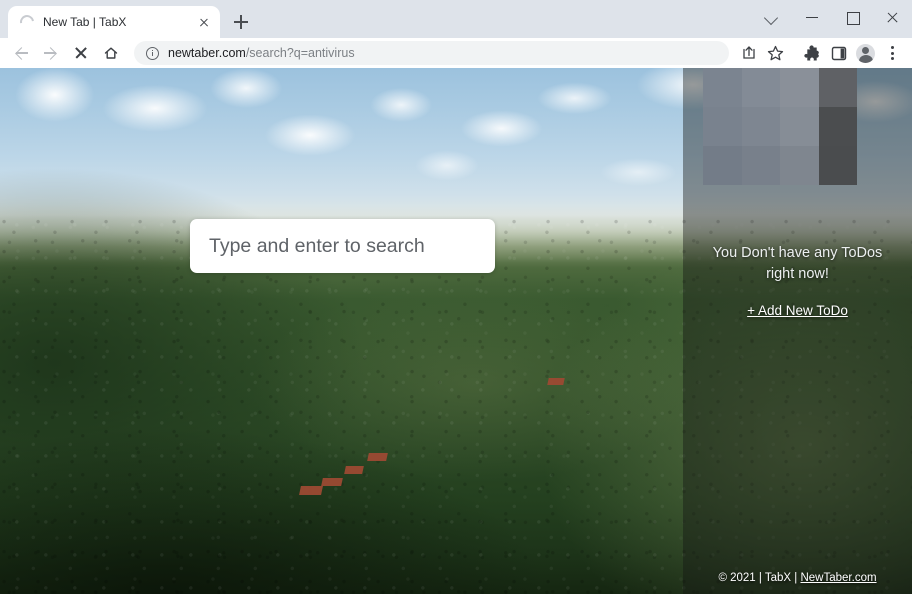 Image resolution: width=912 pixels, height=594 pixels. What do you see at coordinates (51, 53) in the screenshot?
I see `forward-button` at bounding box center [51, 53].